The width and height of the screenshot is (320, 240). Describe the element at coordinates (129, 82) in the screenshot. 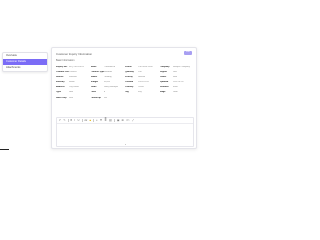

I see `field-label: Created` at that location.